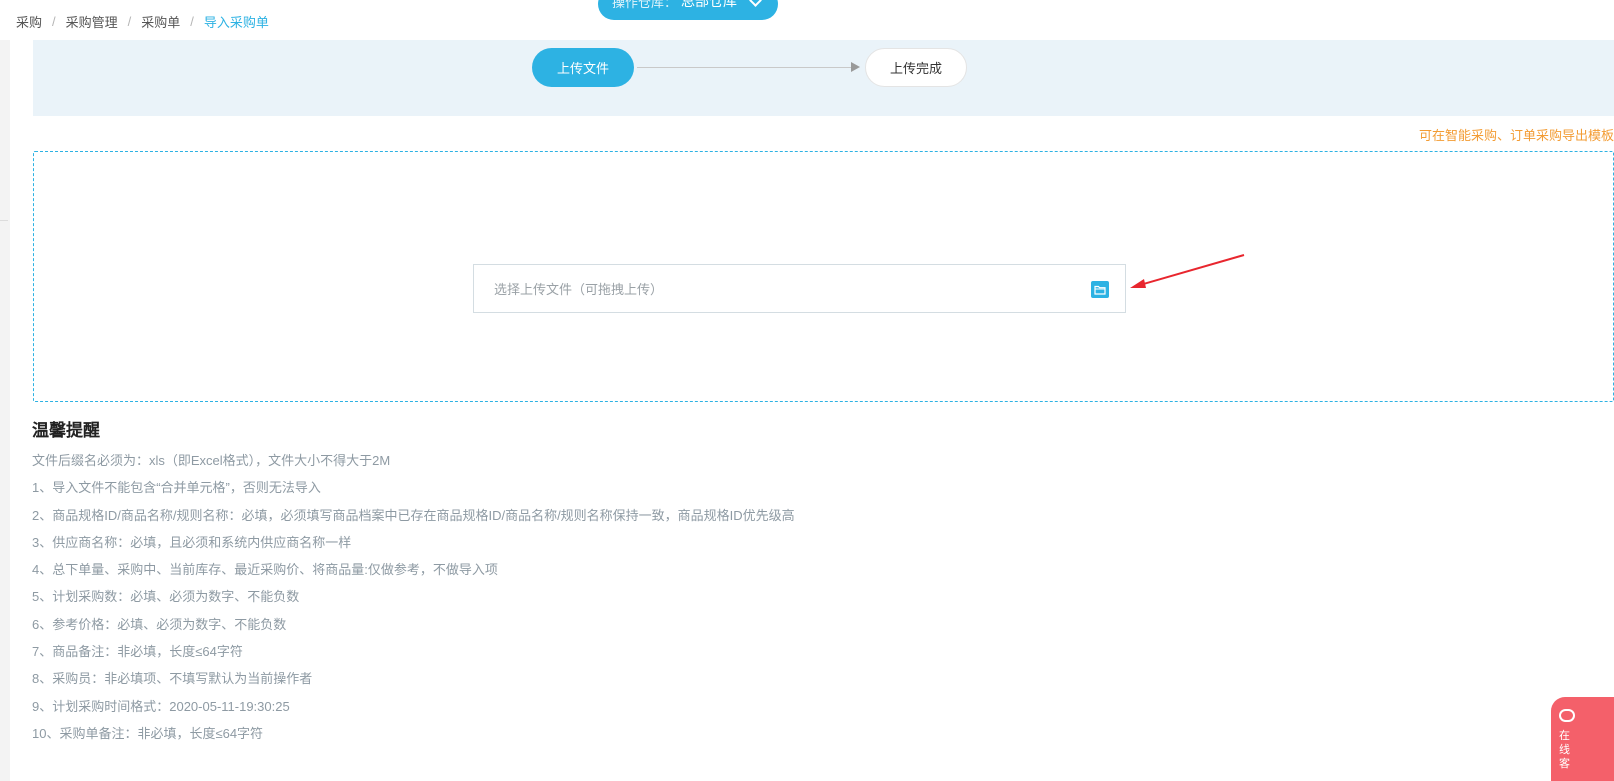 The height and width of the screenshot is (781, 1614). I want to click on tips-title: 温馨提醒, so click(66, 430).